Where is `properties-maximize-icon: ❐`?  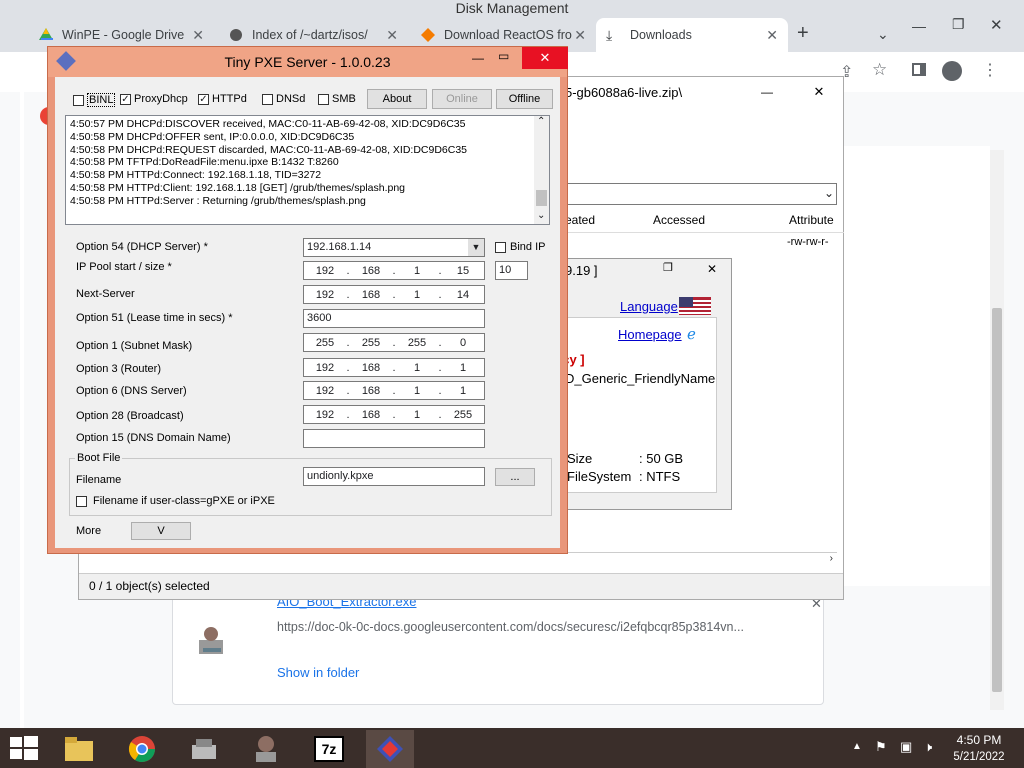 properties-maximize-icon: ❐ is located at coordinates (668, 267).